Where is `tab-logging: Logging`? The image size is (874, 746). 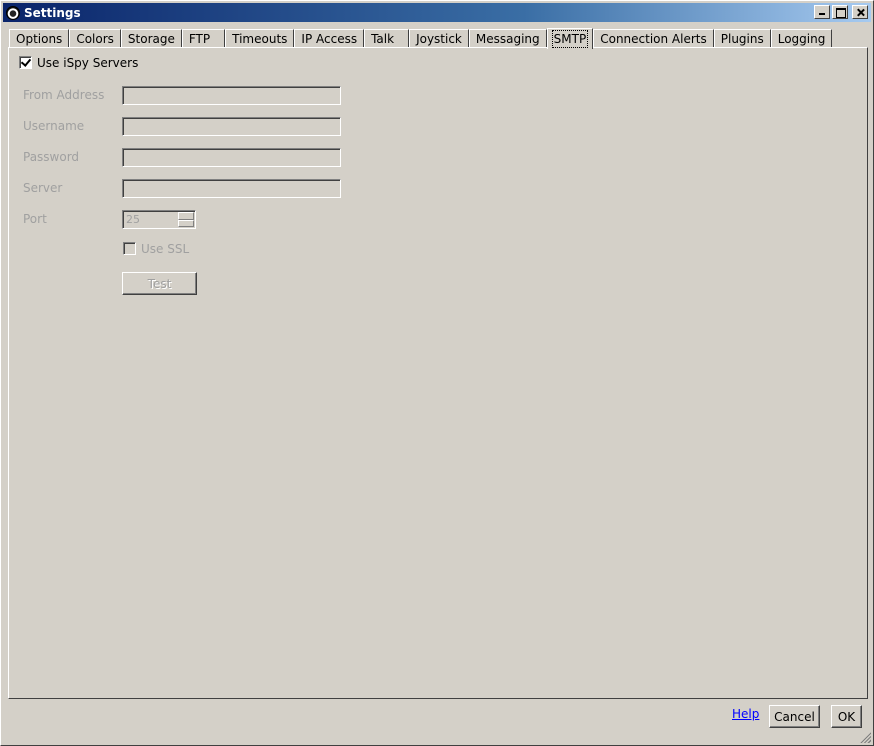
tab-logging: Logging is located at coordinates (801, 38).